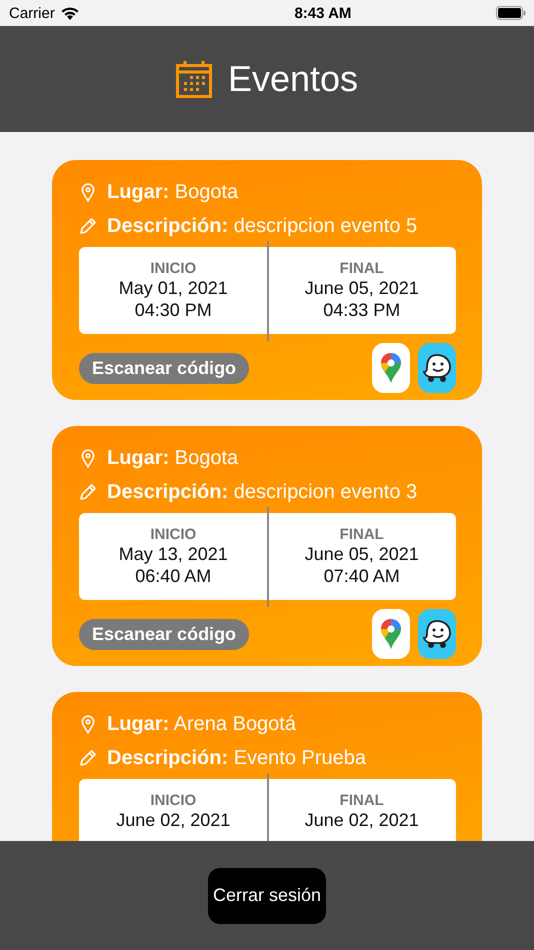 Image resolution: width=534 pixels, height=950 pixels. Describe the element at coordinates (361, 310) in the screenshot. I see `time-text: 04:33 PM` at that location.